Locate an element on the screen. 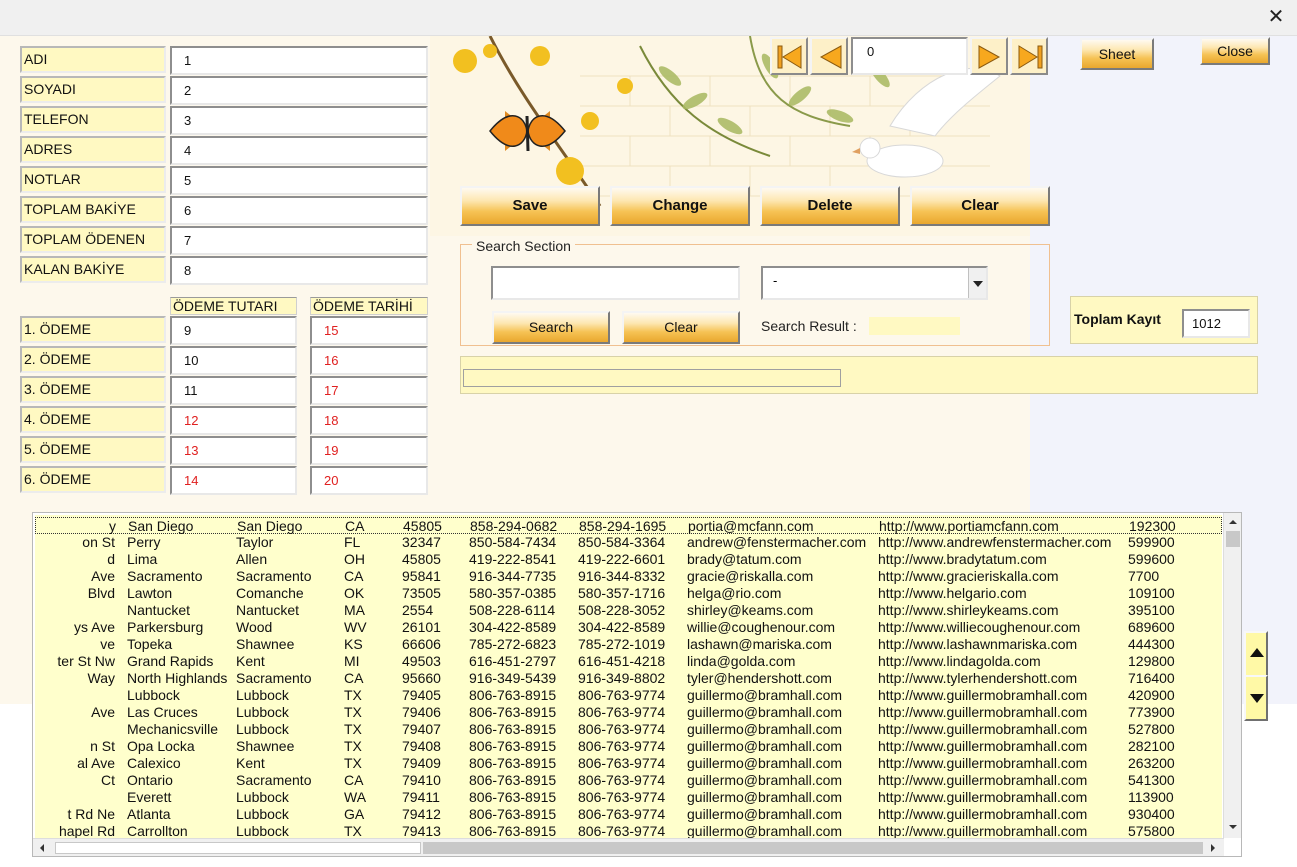 This screenshot has width=1297, height=867. field-odeme-tutari-2: 10 is located at coordinates (233, 360).